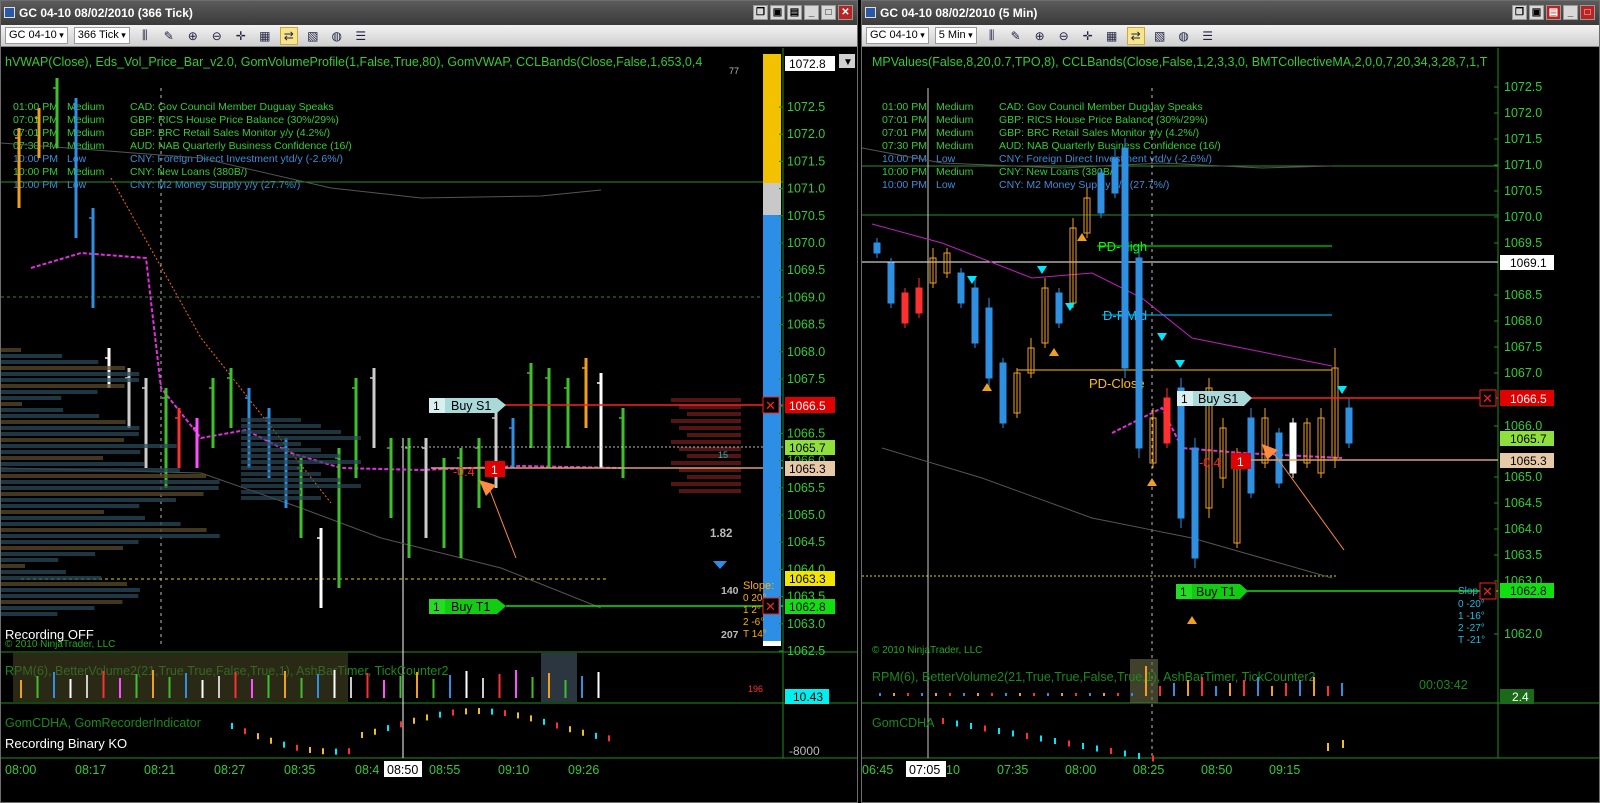 The width and height of the screenshot is (1600, 803). Describe the element at coordinates (904, 146) in the screenshot. I see `news-time: 07:30 PM` at that location.